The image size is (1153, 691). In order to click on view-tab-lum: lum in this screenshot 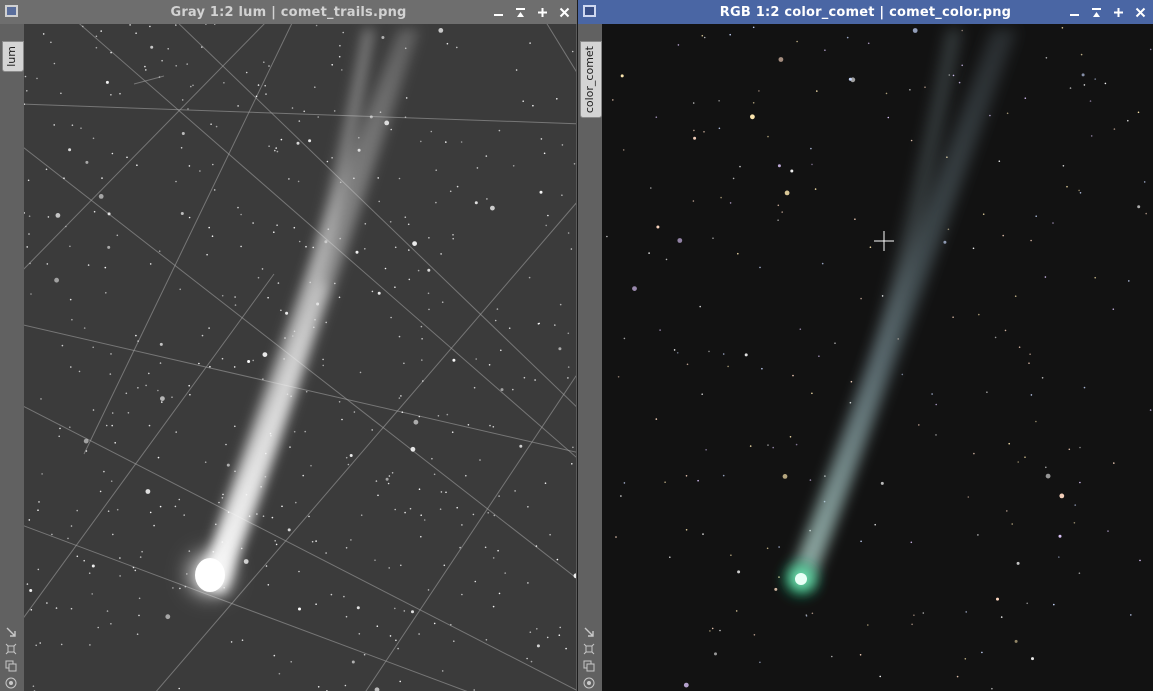, I will do `click(13, 56)`.